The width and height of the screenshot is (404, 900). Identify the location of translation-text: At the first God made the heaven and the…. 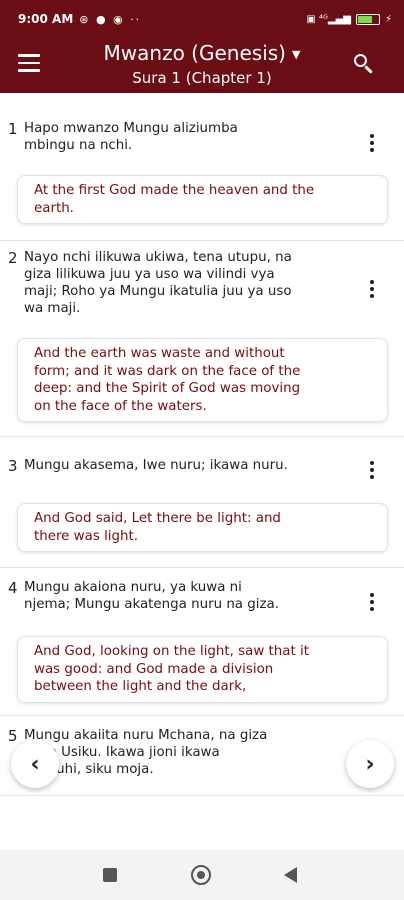
(174, 199).